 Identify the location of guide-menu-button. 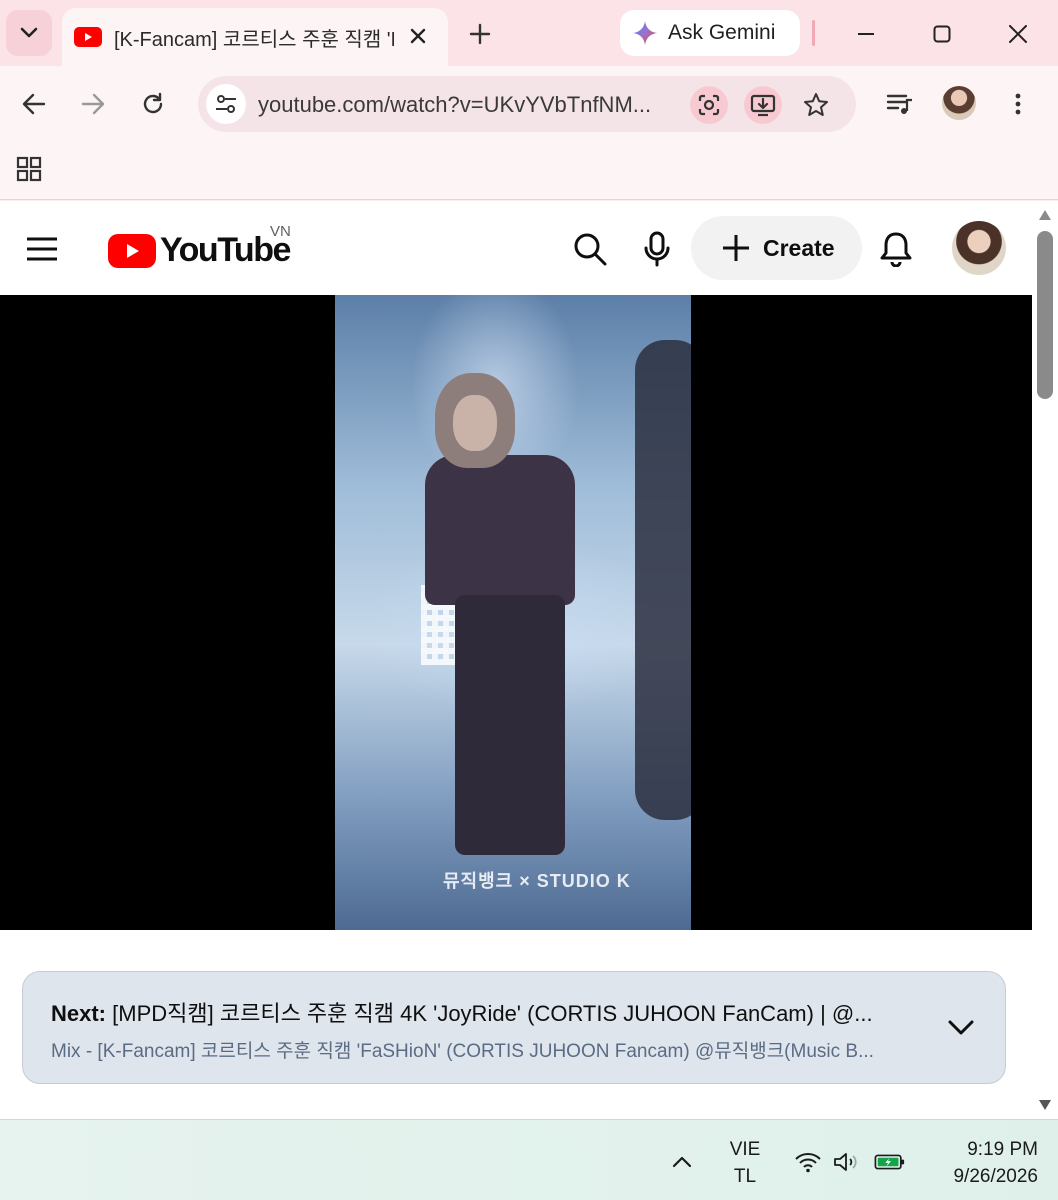
(42, 249).